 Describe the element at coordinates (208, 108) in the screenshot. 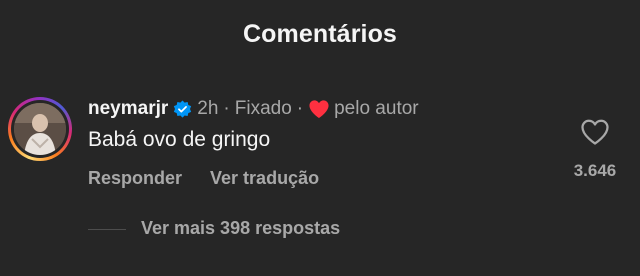

I see `comment-time: 2h` at that location.